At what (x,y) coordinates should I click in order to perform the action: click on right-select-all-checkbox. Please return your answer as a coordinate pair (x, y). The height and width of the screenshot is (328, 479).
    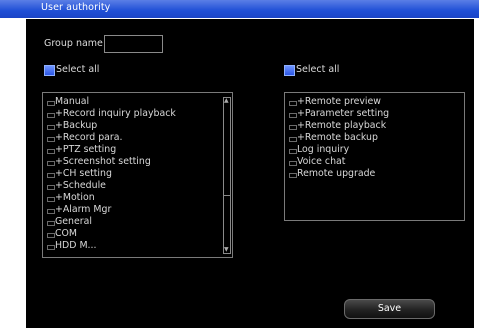
    Looking at the image, I should click on (289, 70).